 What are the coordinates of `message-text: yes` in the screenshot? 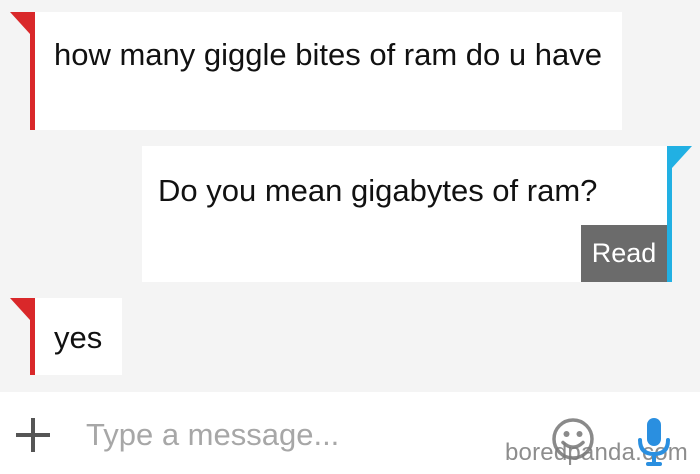 It's located at (78, 337).